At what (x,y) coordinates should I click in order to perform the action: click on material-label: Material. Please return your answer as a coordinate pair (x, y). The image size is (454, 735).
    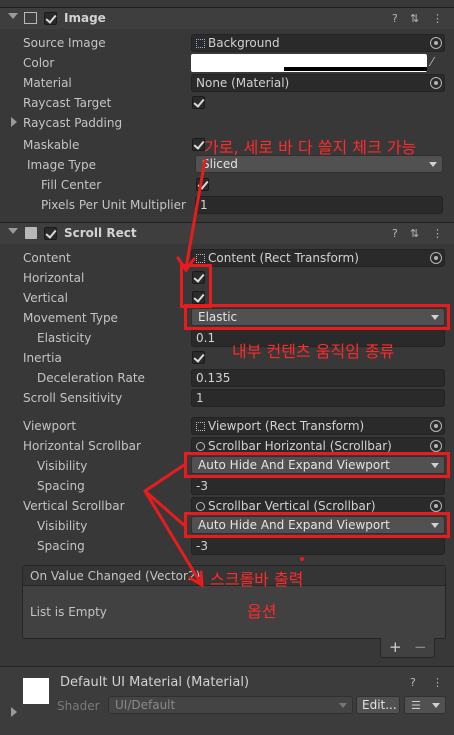
    Looking at the image, I should click on (47, 83).